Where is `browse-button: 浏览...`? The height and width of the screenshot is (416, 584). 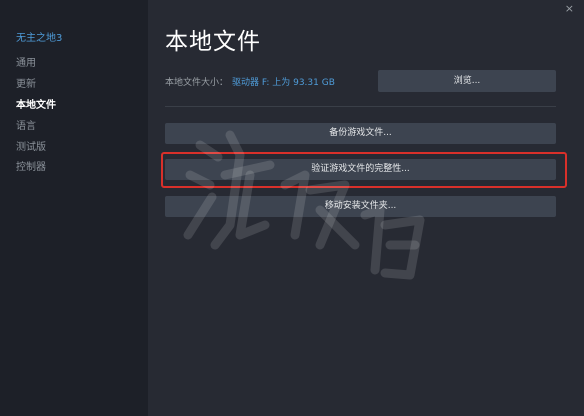 browse-button: 浏览... is located at coordinates (467, 81).